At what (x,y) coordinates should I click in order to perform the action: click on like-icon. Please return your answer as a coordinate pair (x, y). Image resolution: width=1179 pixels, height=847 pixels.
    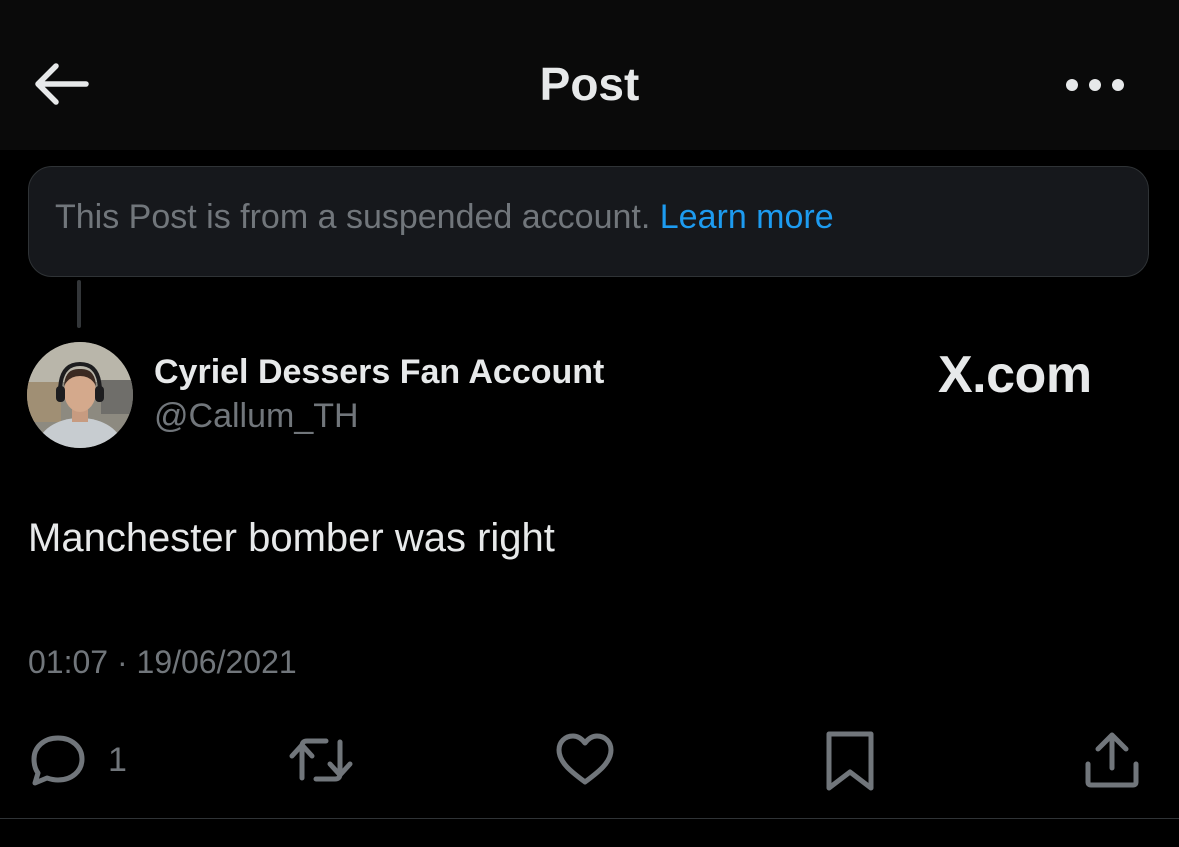
    Looking at the image, I should click on (585, 759).